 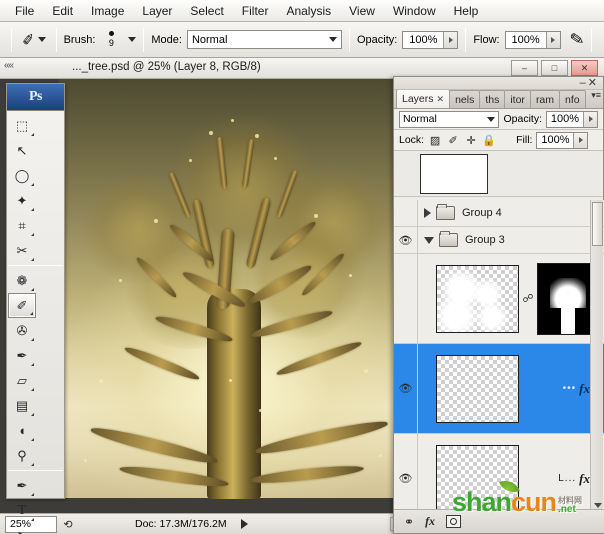 What do you see at coordinates (157, 11) in the screenshot?
I see `menu-item-layer: Layer` at bounding box center [157, 11].